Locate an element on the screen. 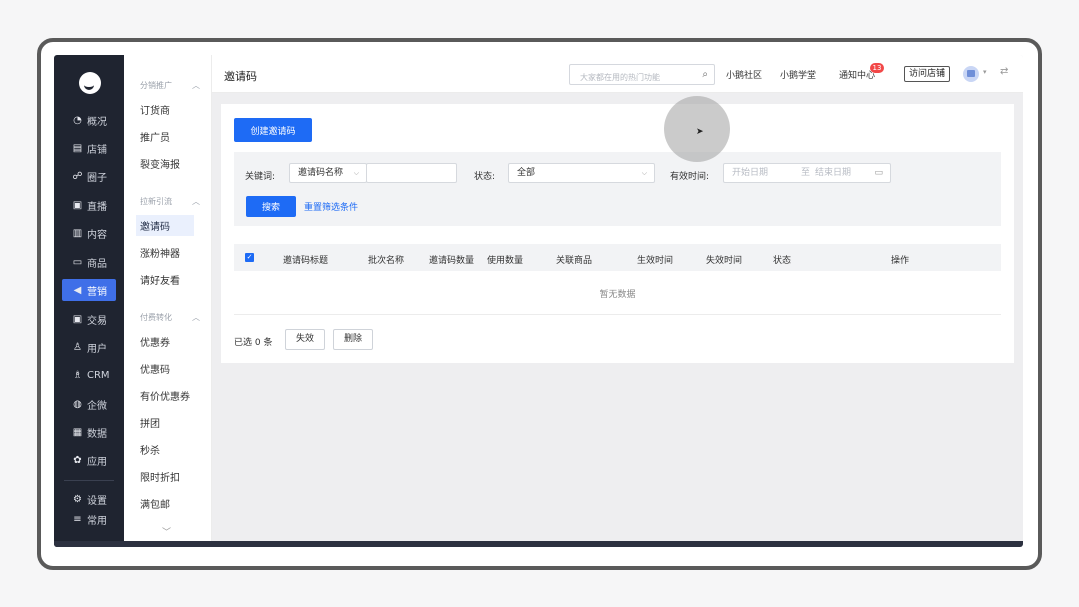 The image size is (1079, 607). range-separator: 至 is located at coordinates (806, 173).